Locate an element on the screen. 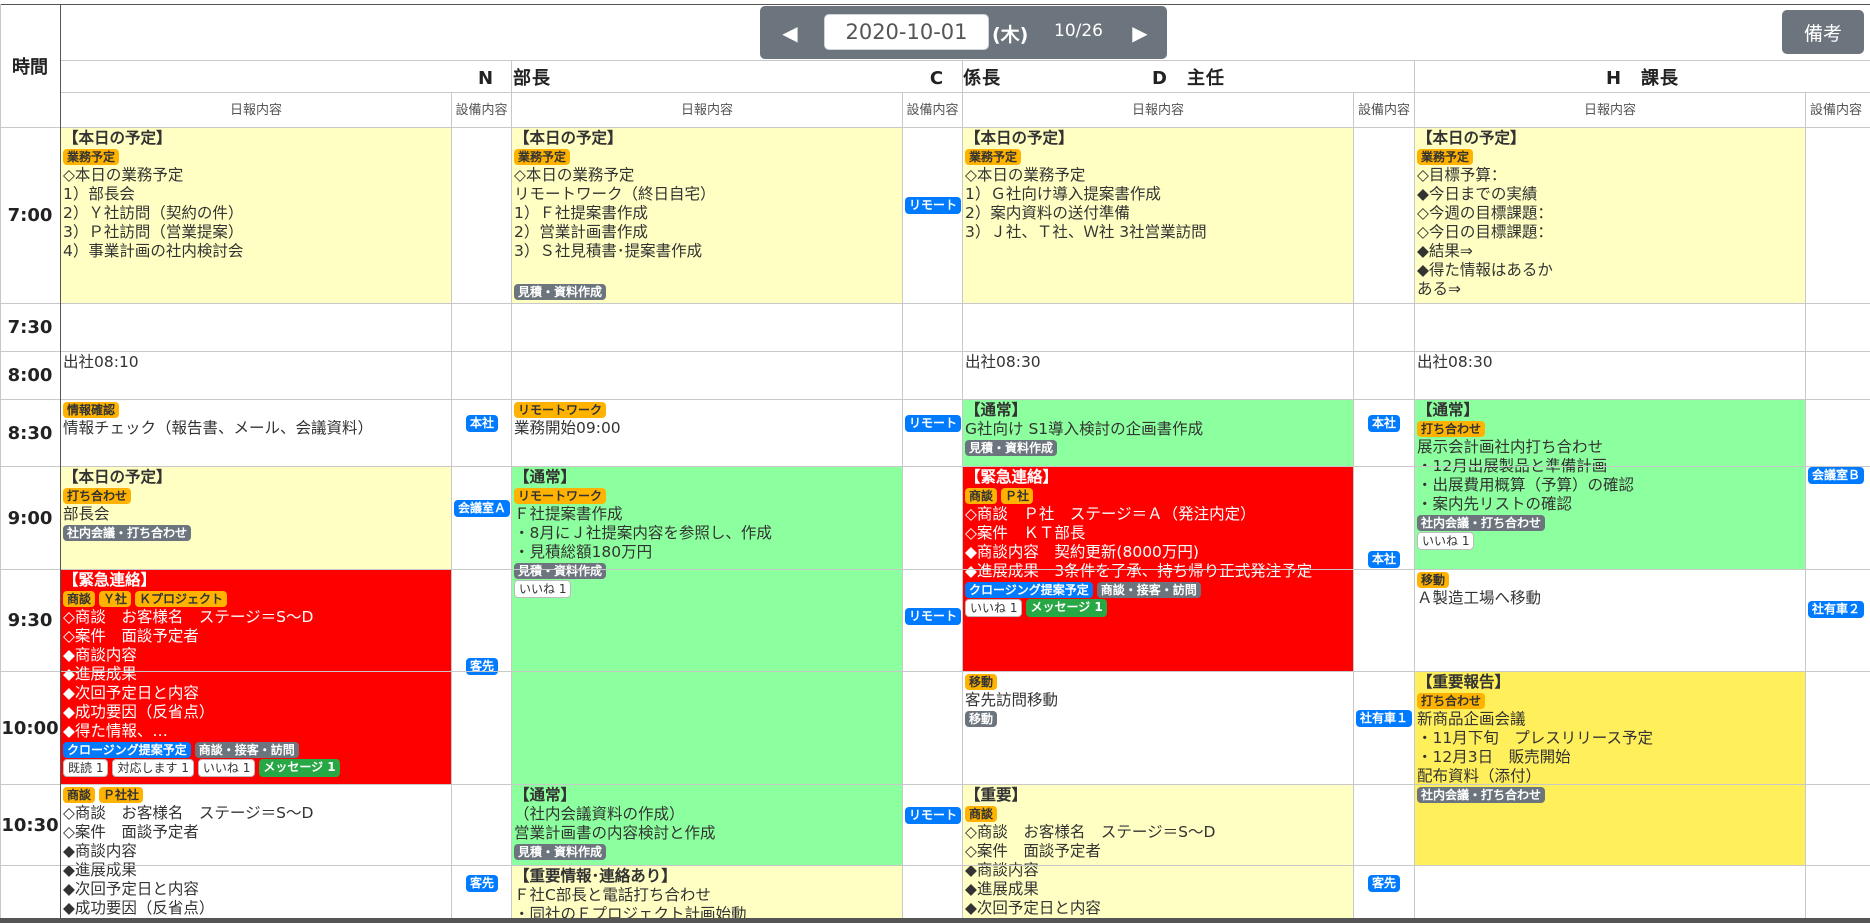  tag-row: いいね 1 is located at coordinates (1610, 541).